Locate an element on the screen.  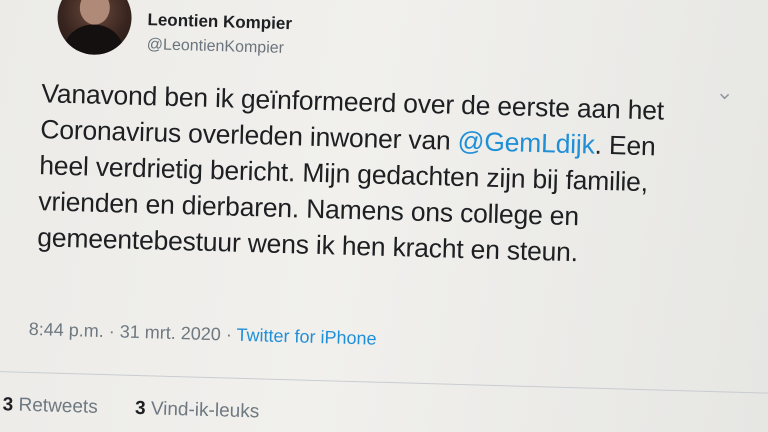
likes-label: Vind-ik-leuks is located at coordinates (205, 410).